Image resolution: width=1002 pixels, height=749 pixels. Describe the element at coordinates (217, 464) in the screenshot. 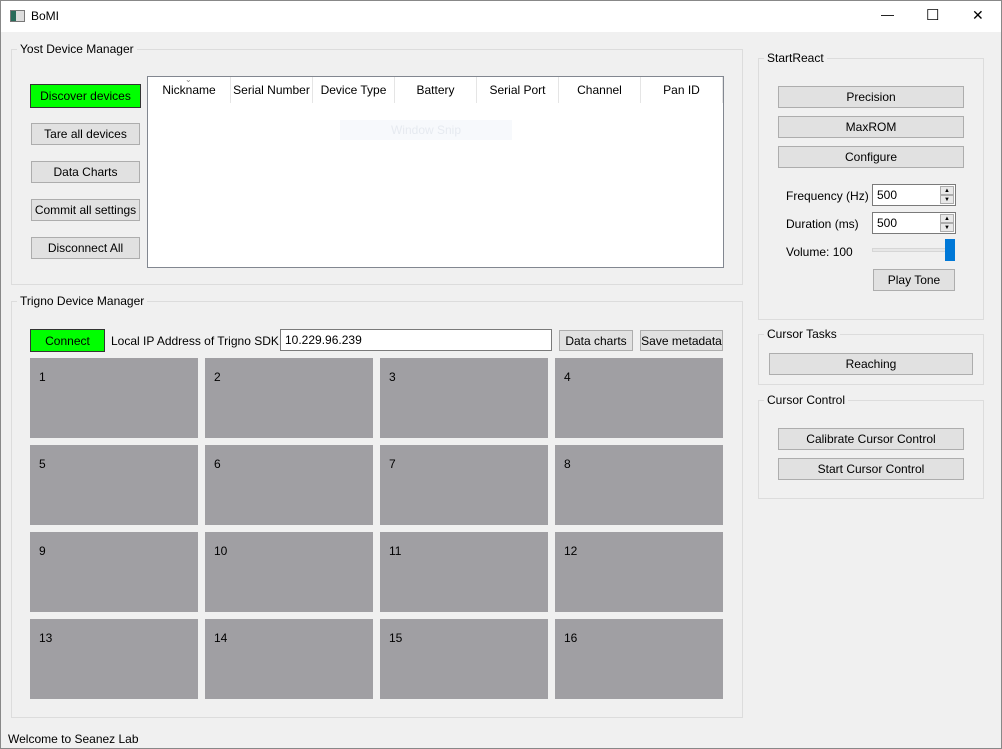

I see `sensor-tile-label: 6` at that location.